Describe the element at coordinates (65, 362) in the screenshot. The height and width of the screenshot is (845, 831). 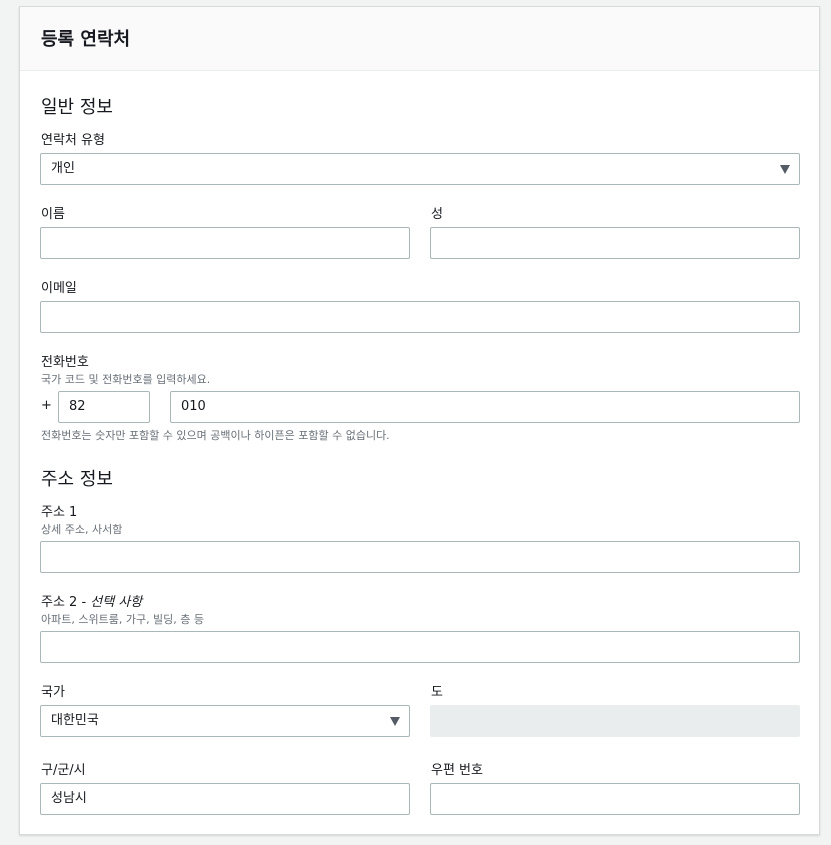
I see `phone-label: 전화번호` at that location.